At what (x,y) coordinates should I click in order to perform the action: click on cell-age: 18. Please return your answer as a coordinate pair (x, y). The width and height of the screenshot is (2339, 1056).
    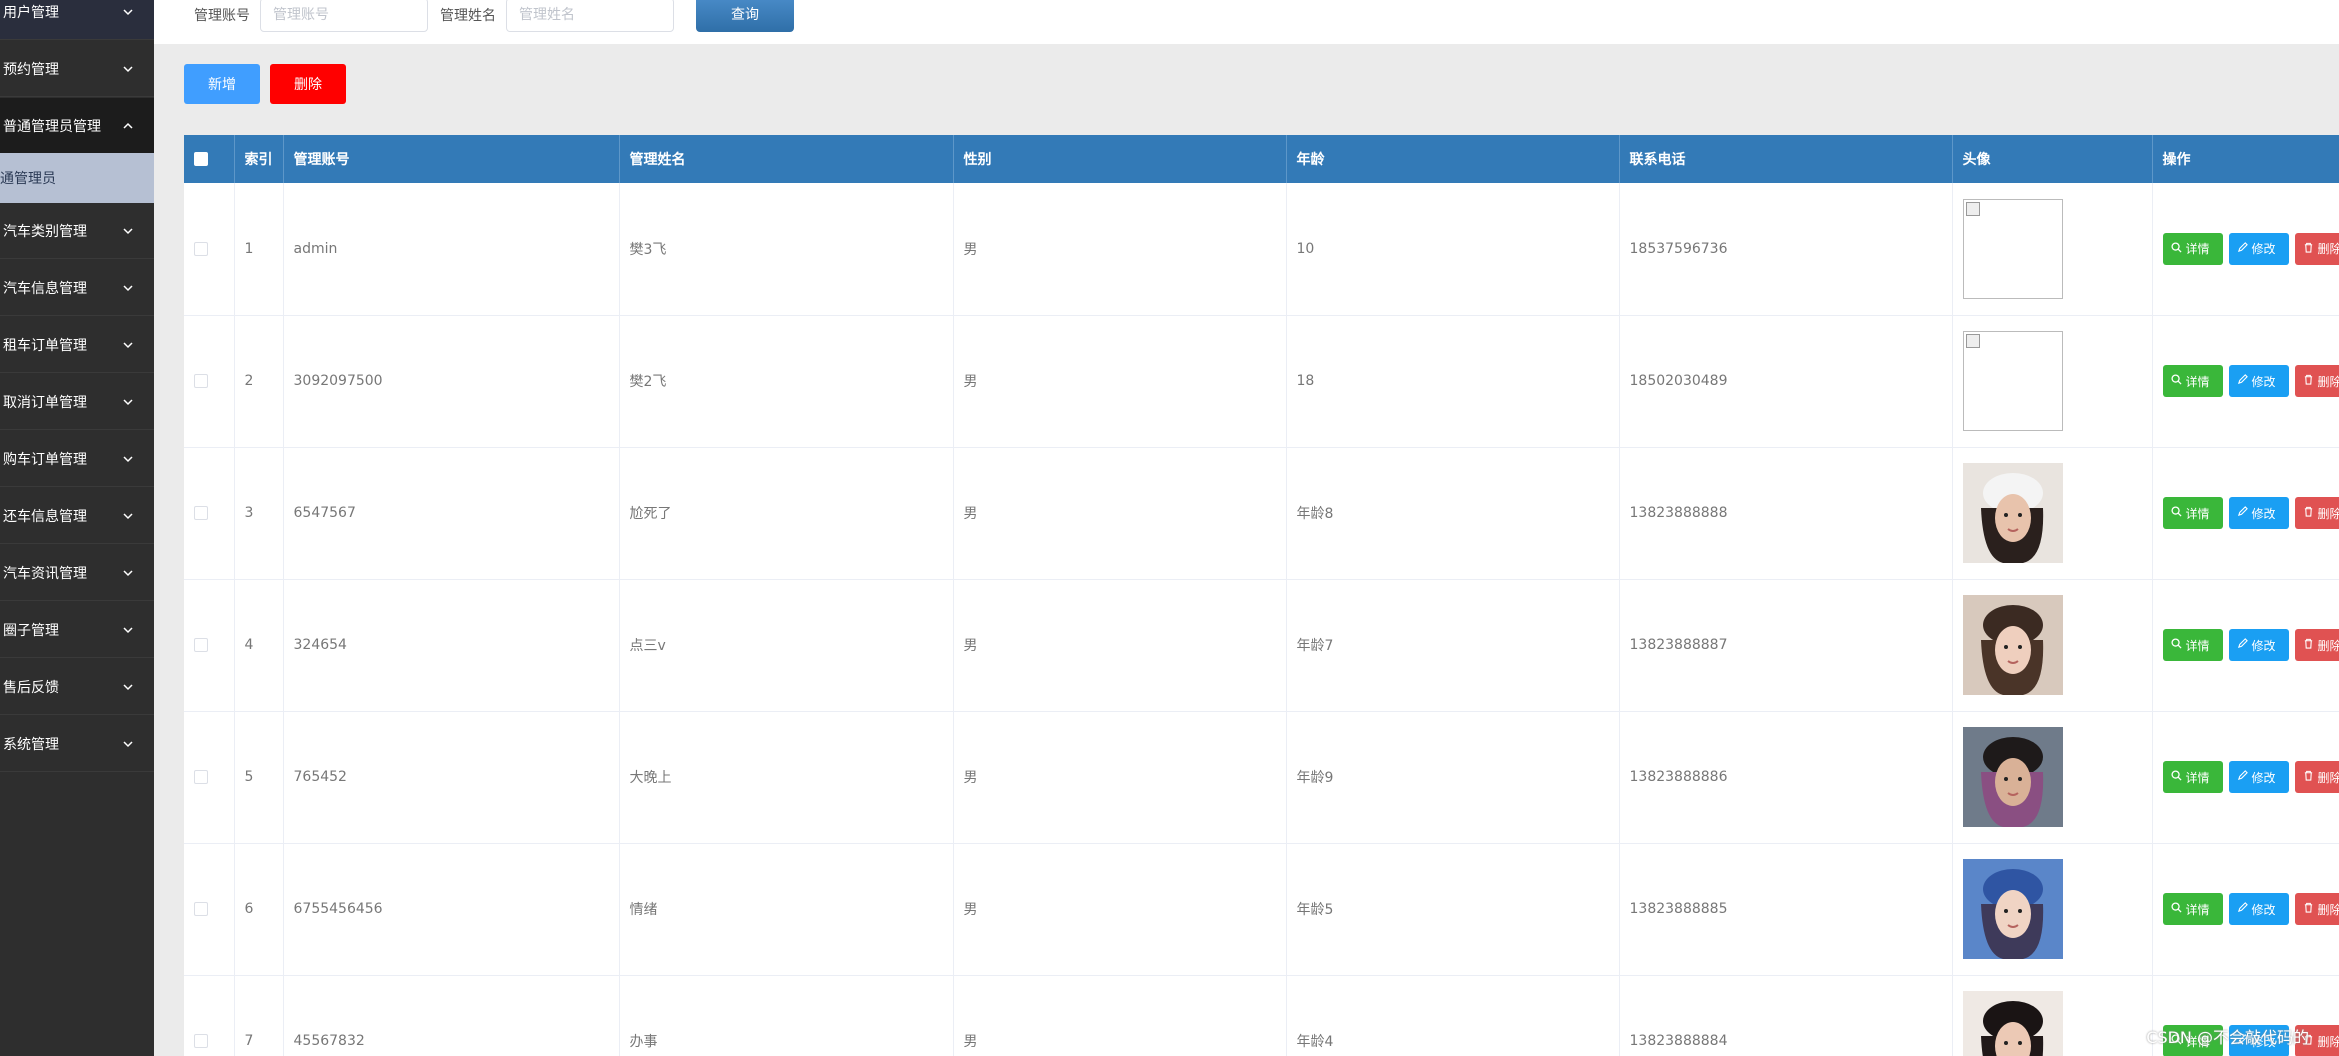
    Looking at the image, I should click on (1453, 381).